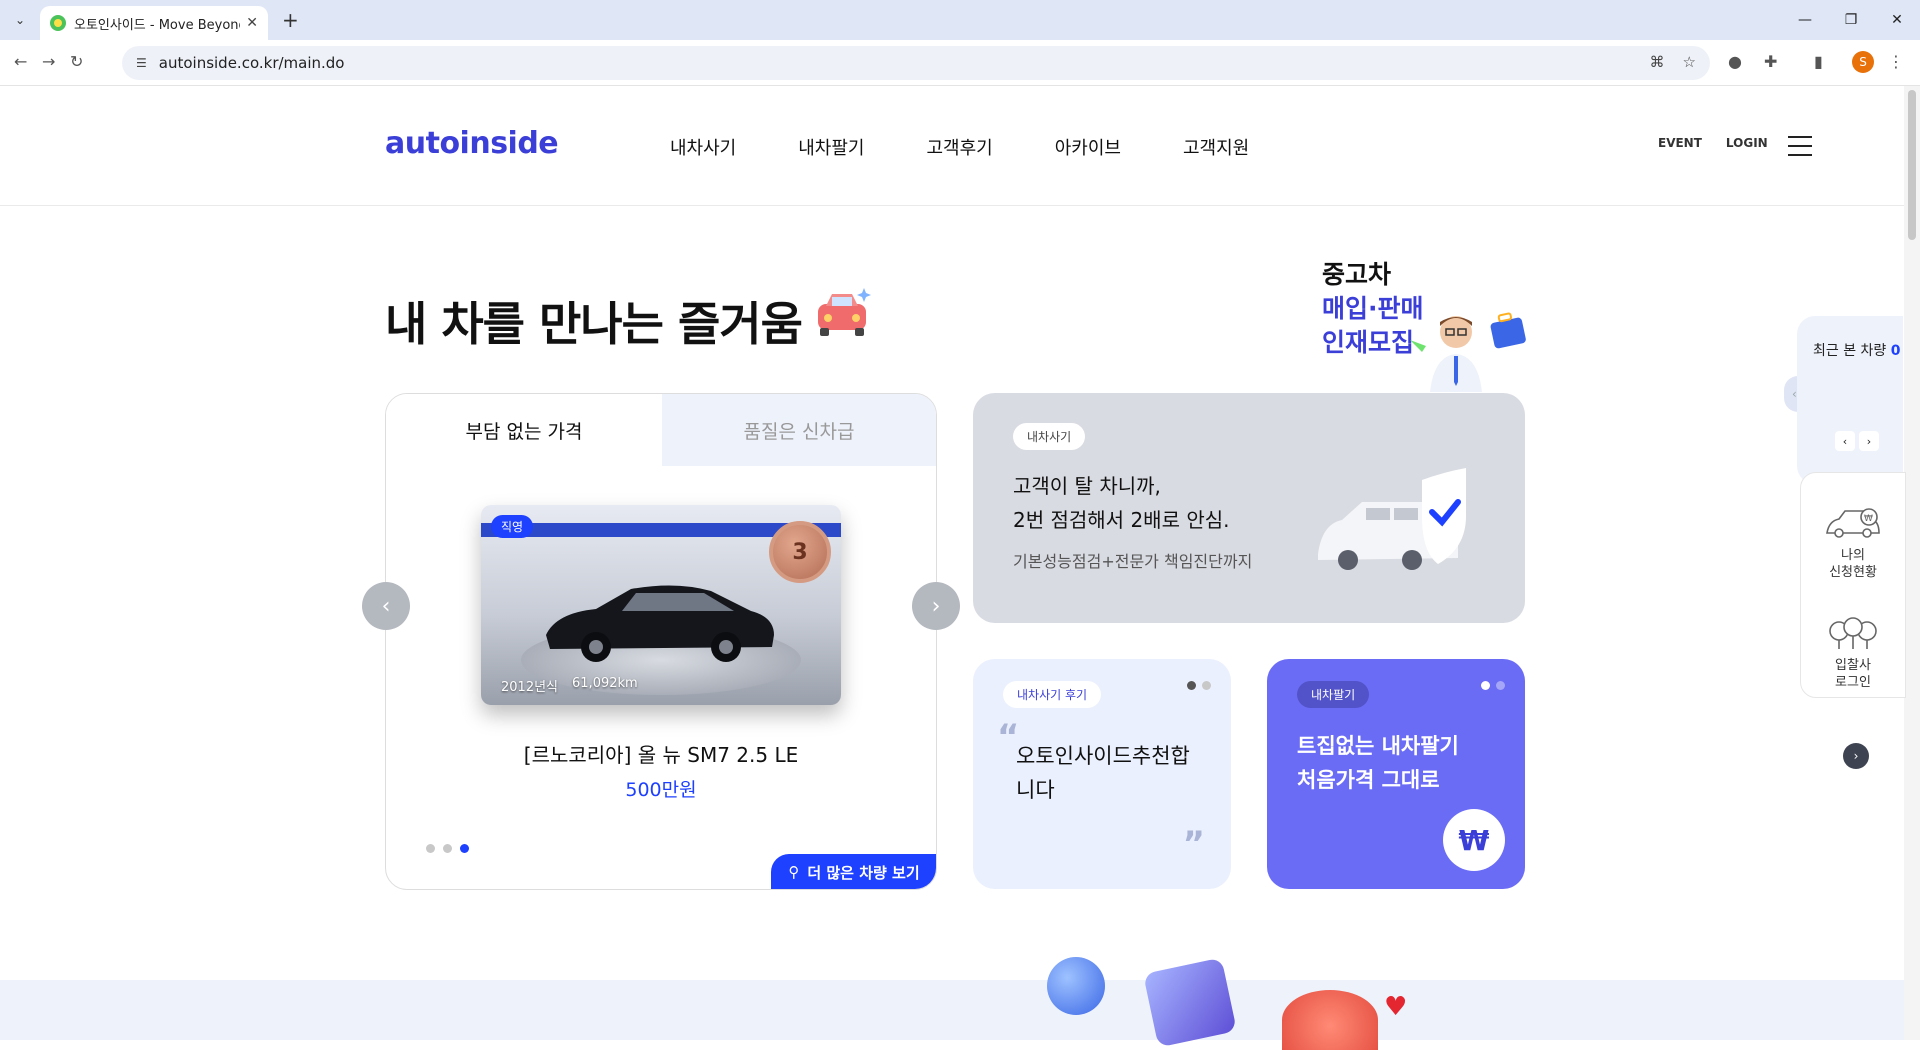  I want to click on promo-line1: 중고차, so click(1357, 274).